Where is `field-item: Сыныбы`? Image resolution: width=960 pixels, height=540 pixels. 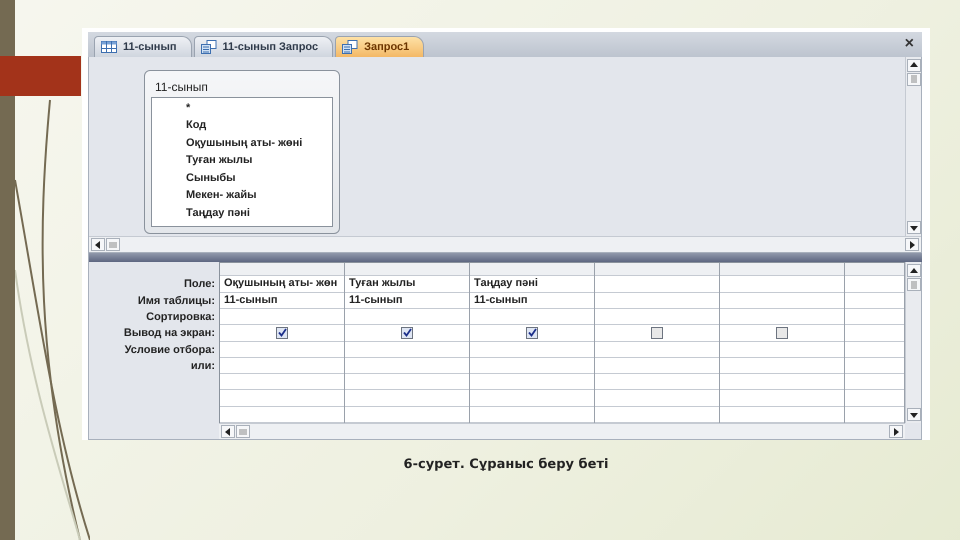 field-item: Сыныбы is located at coordinates (259, 179).